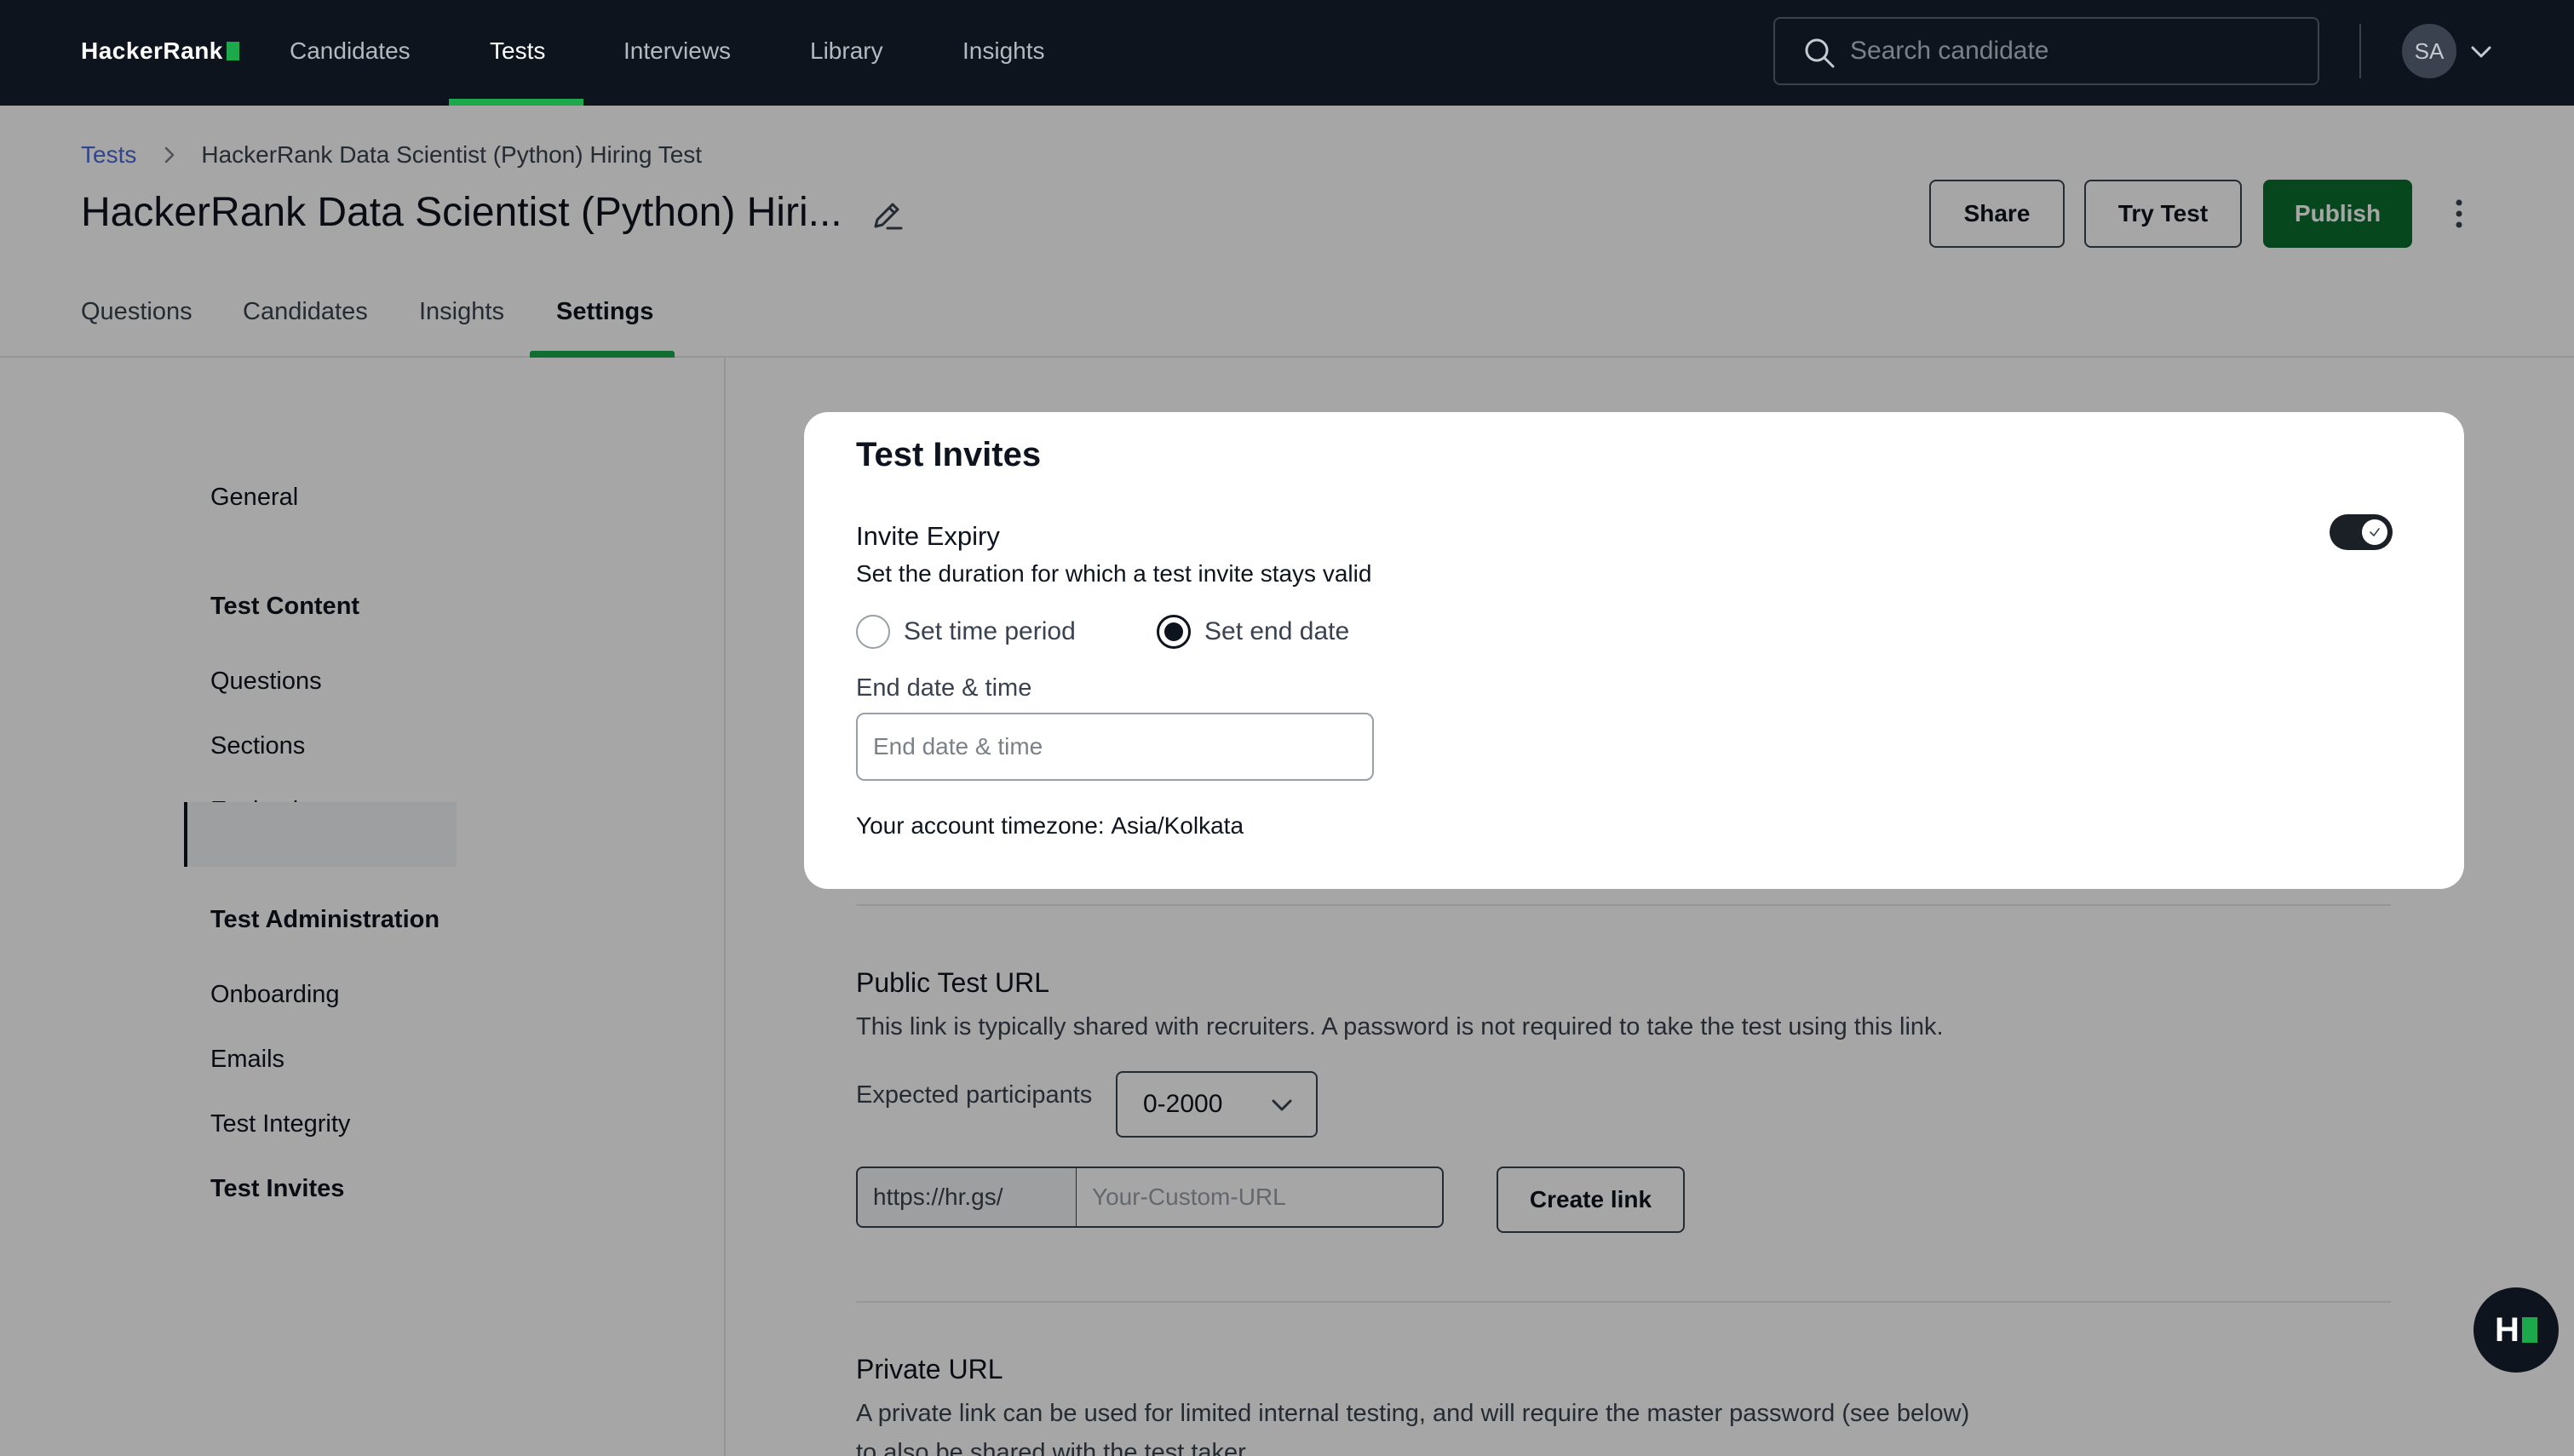  Describe the element at coordinates (677, 51) in the screenshot. I see `nav-interviews: Interviews` at that location.